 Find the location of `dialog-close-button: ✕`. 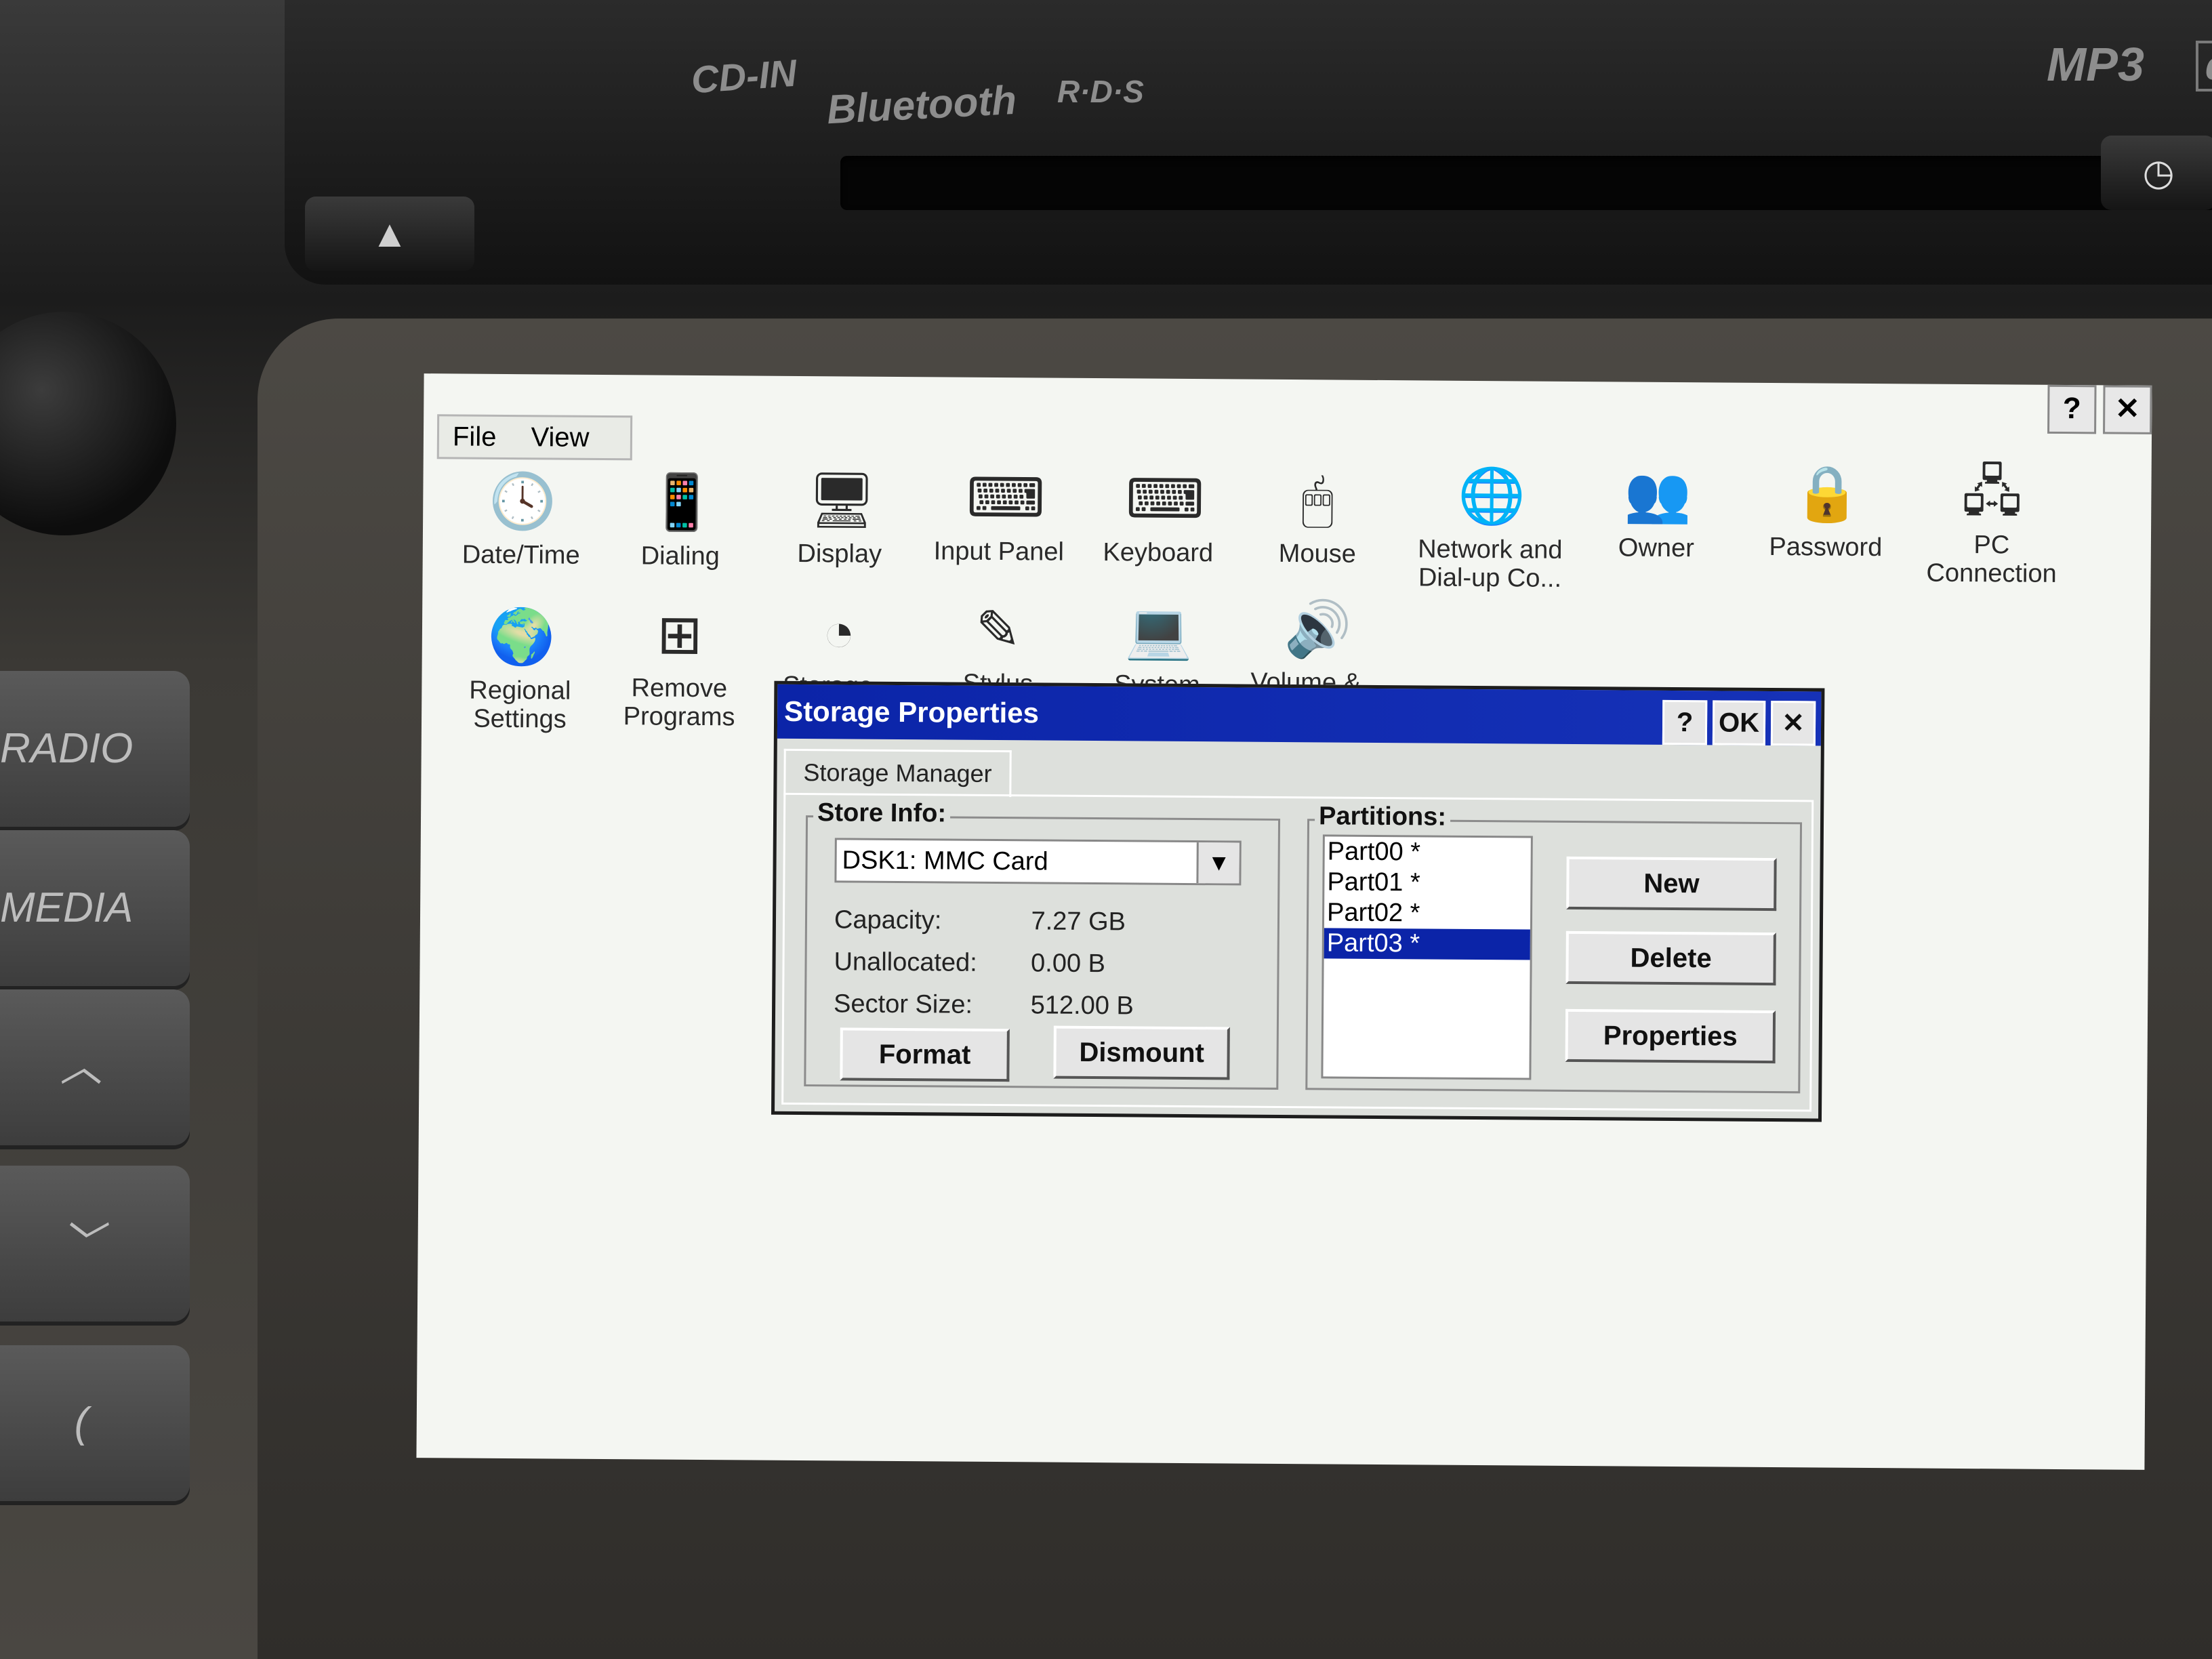

dialog-close-button: ✕ is located at coordinates (1793, 724).